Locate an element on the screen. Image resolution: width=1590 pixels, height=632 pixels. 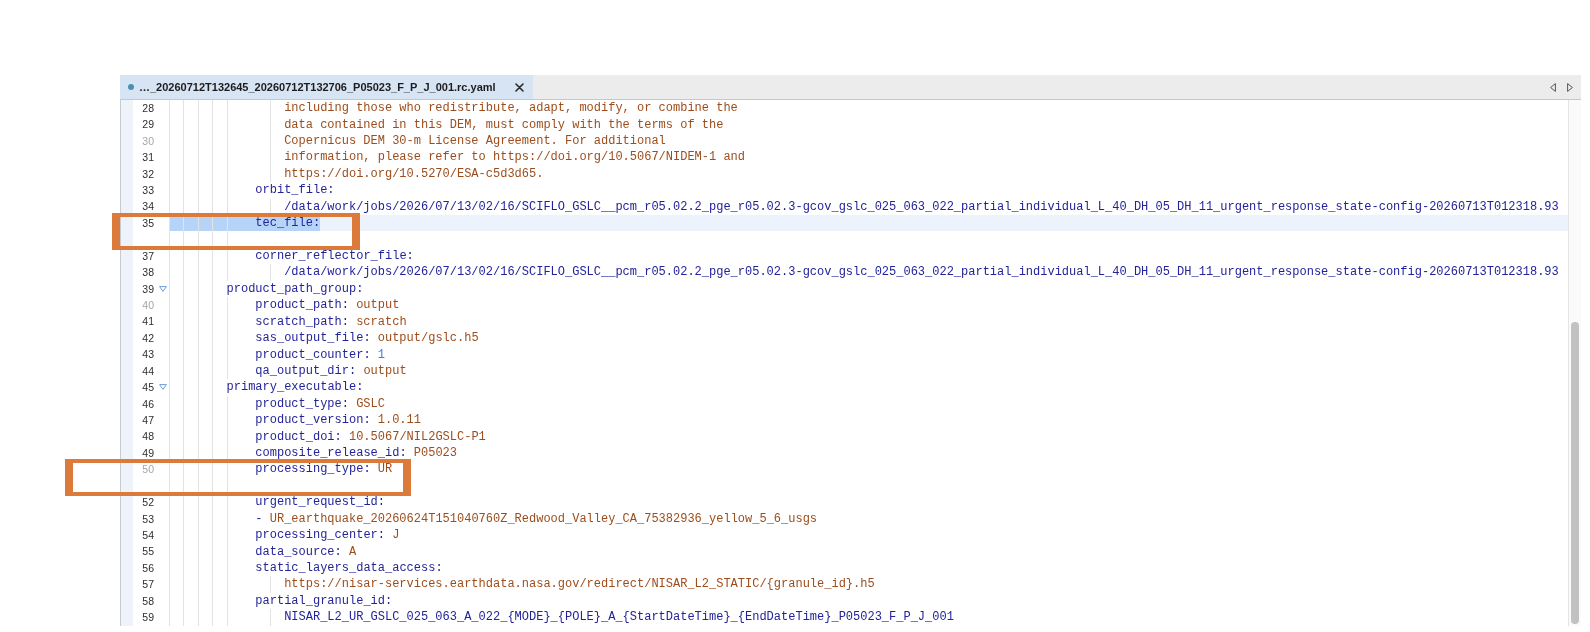
line-number: 42 is located at coordinates (148, 338).